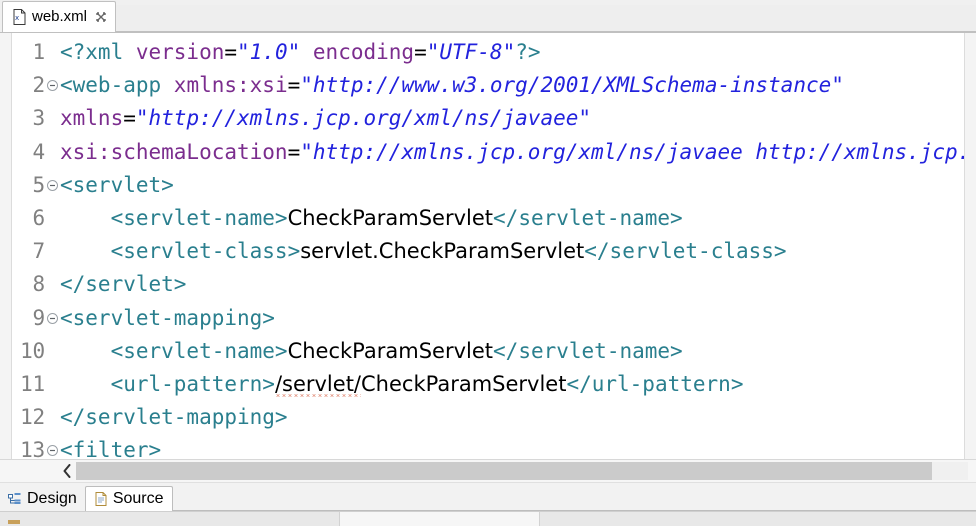 This screenshot has height=526, width=976. I want to click on gutter-row: 2, so click(36, 85).